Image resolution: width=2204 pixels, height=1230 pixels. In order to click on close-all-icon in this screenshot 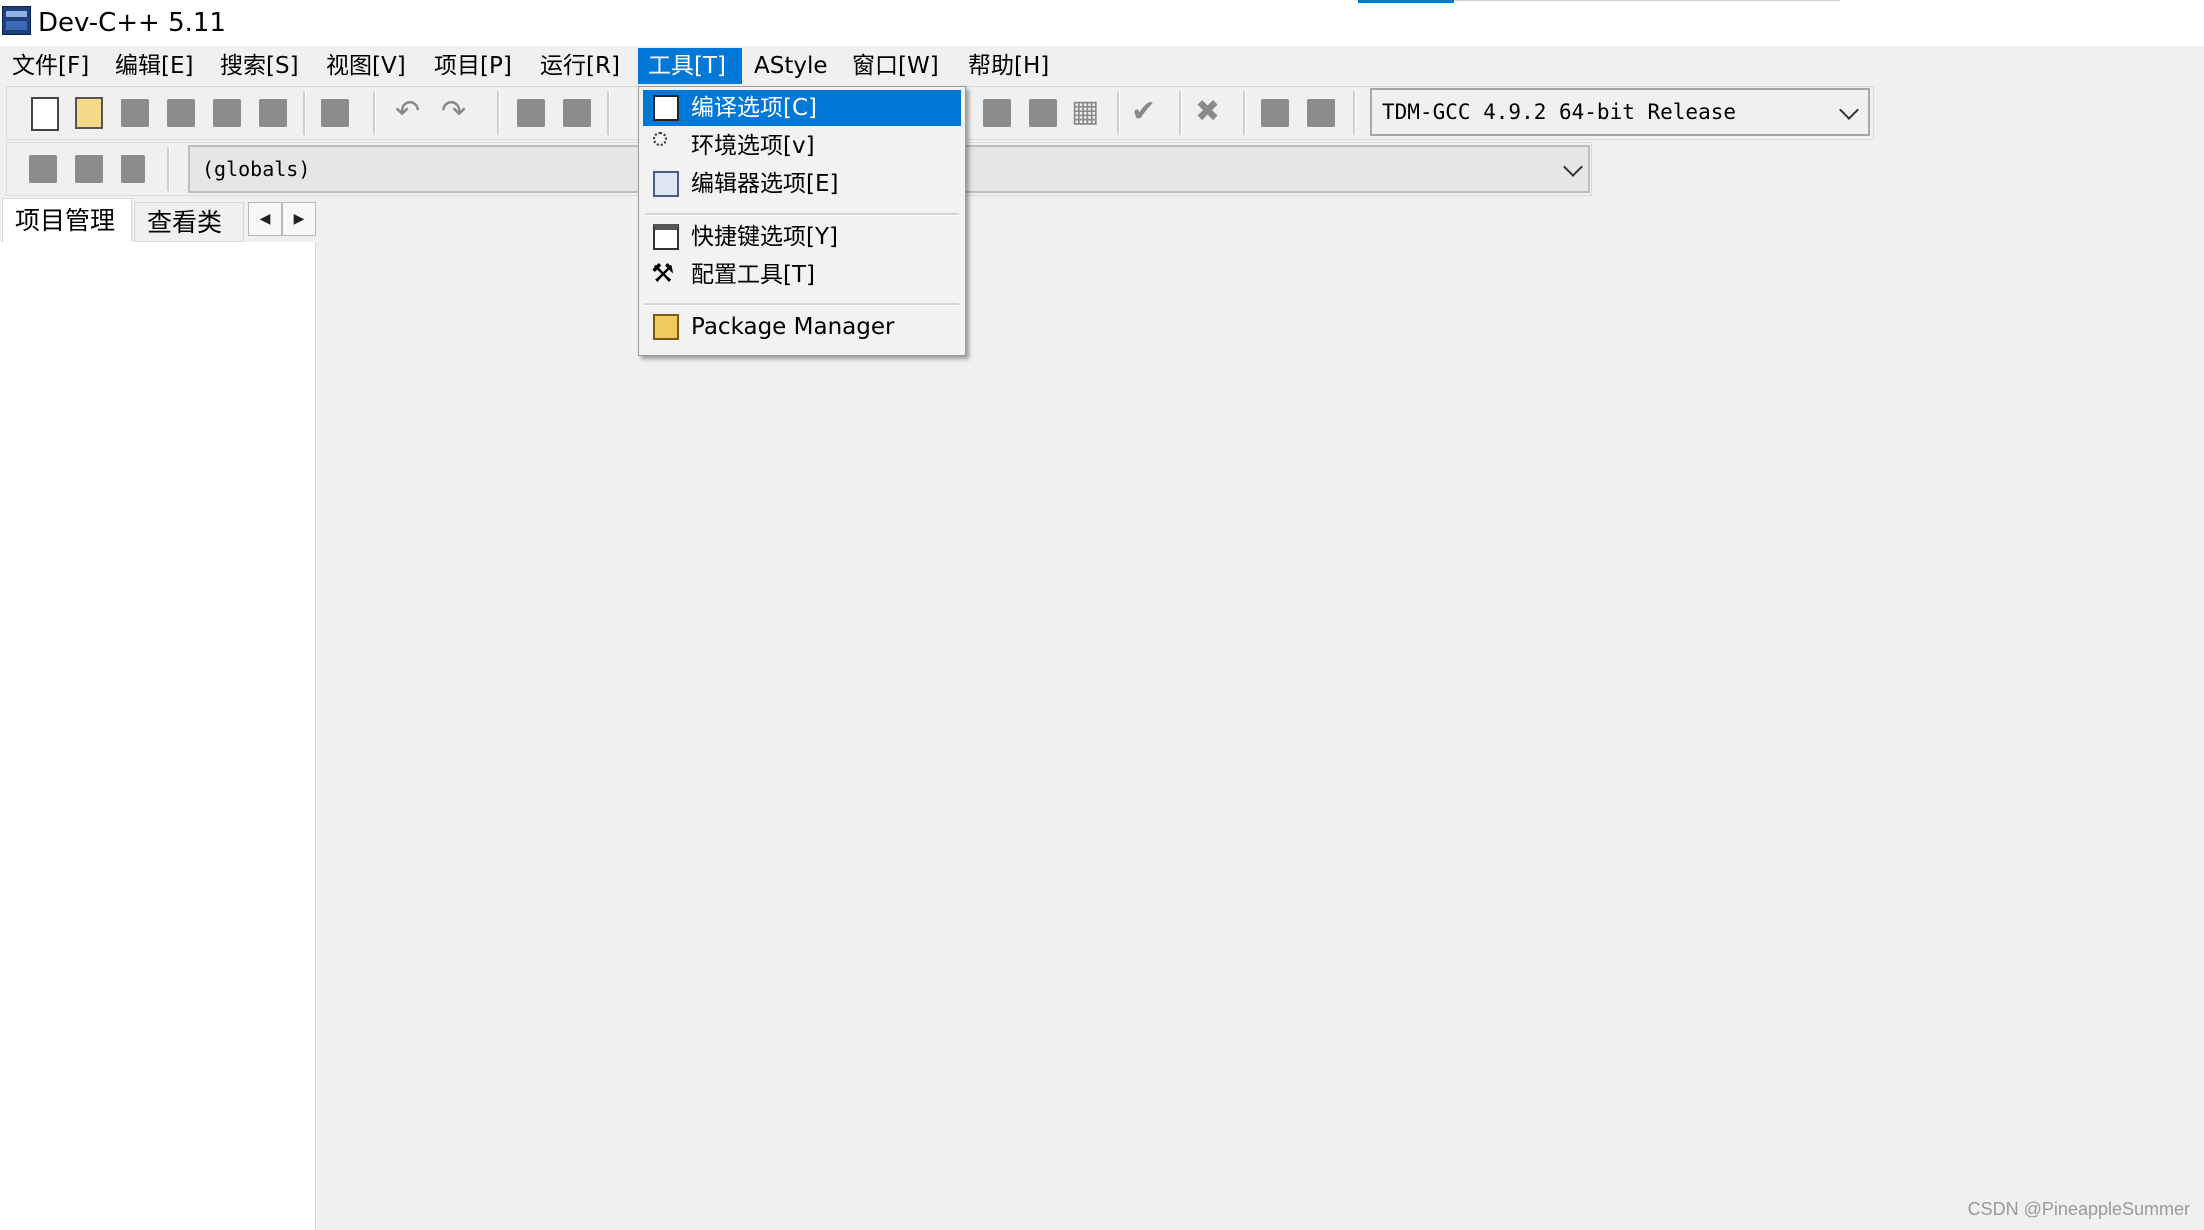, I will do `click(273, 113)`.